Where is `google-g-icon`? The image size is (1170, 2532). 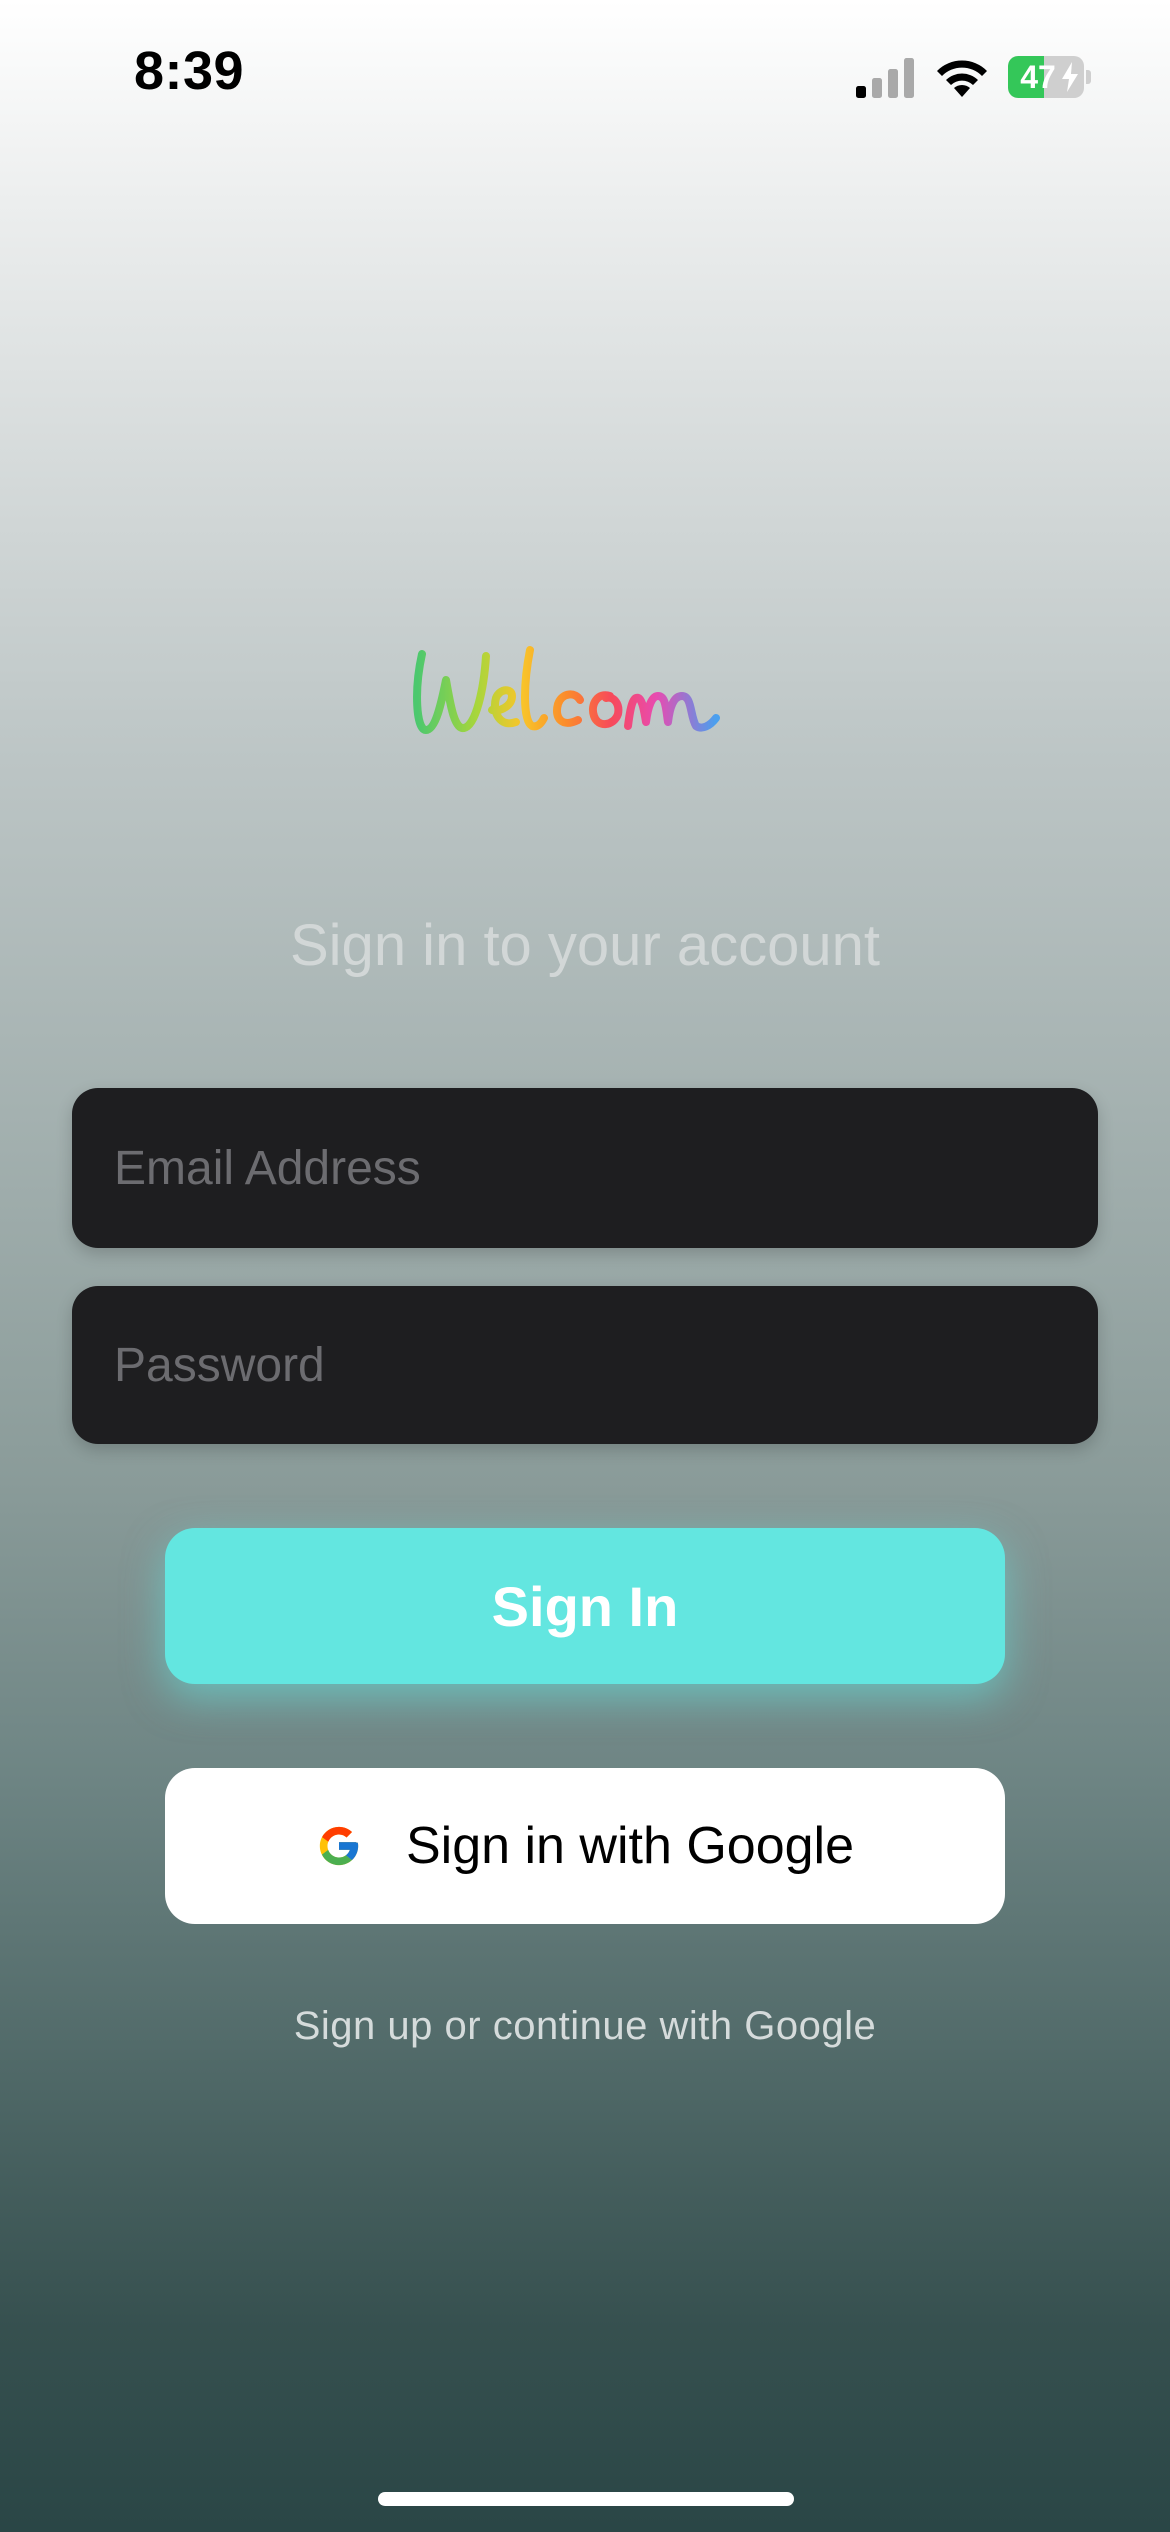 google-g-icon is located at coordinates (339, 1846).